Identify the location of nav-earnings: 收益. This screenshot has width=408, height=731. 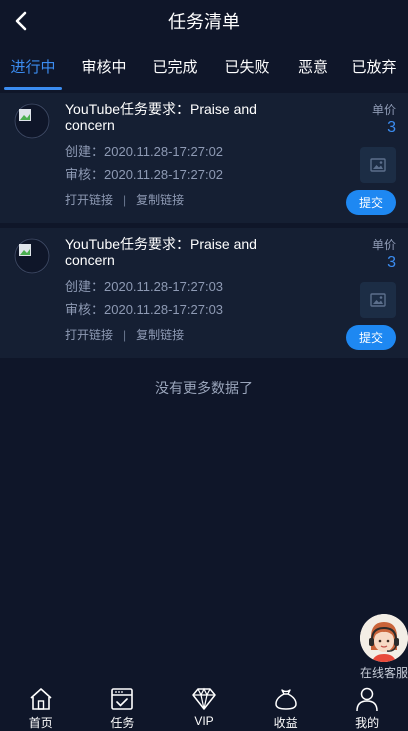
(286, 707).